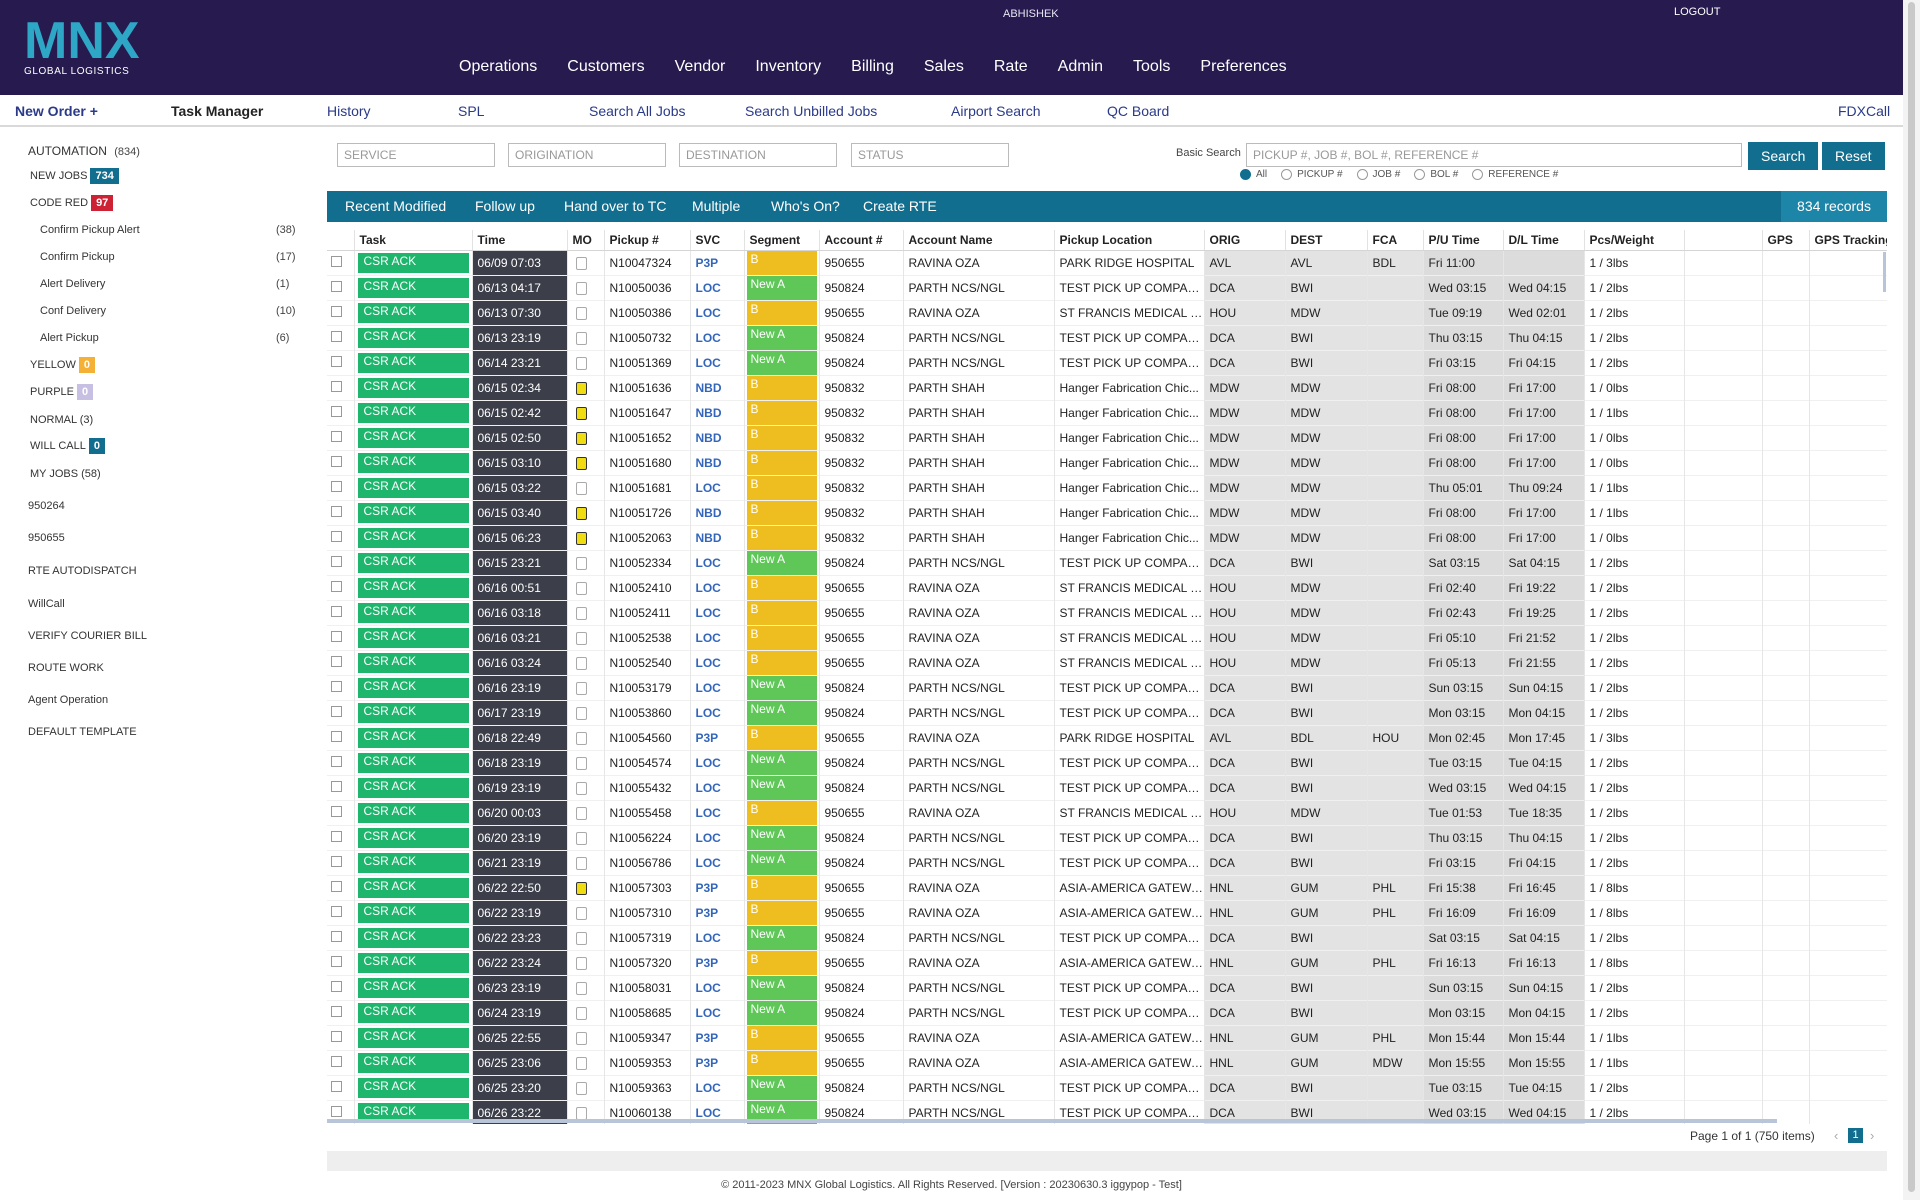 The height and width of the screenshot is (1200, 1920). Describe the element at coordinates (395, 206) in the screenshot. I see `recent-modified-button: Recent Modified` at that location.